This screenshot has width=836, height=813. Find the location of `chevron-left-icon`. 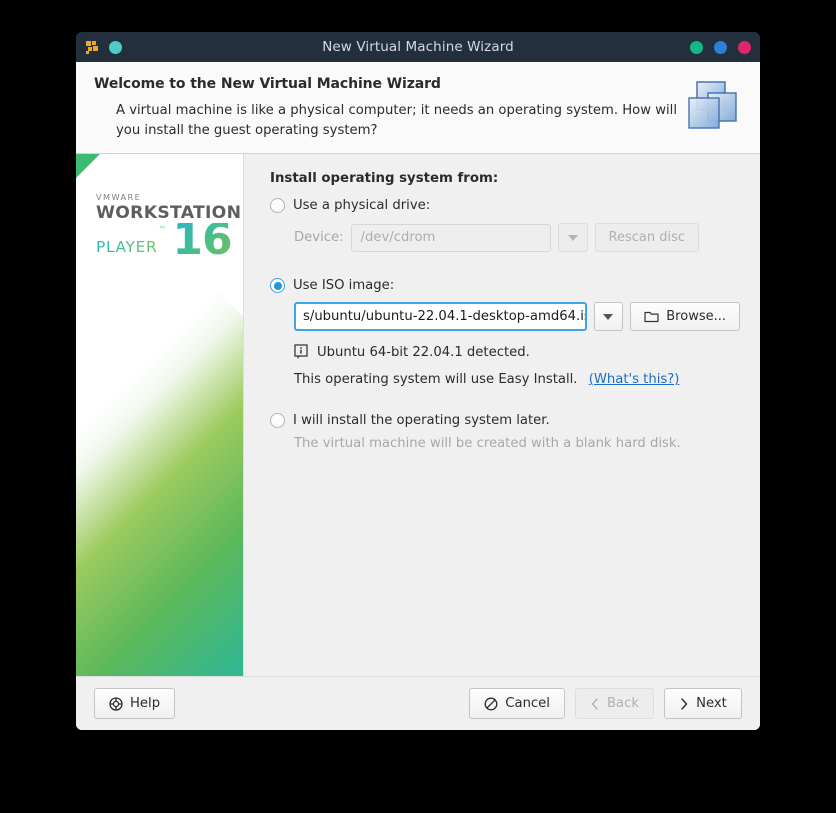

chevron-left-icon is located at coordinates (595, 704).